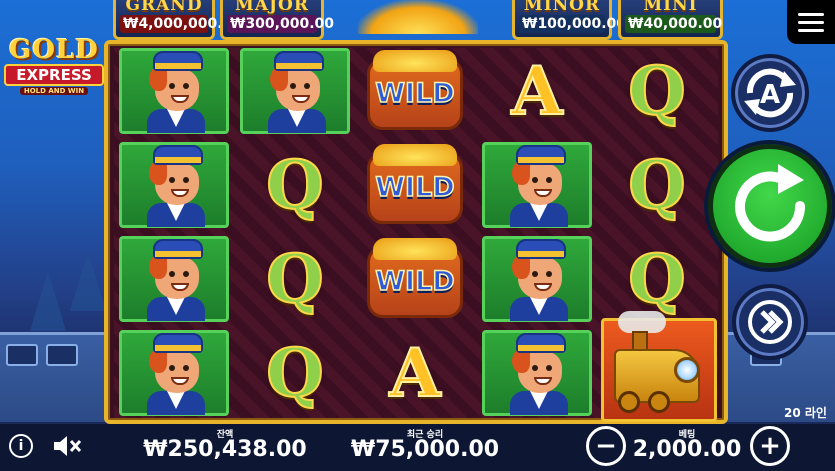 Image resolution: width=835 pixels, height=471 pixels. What do you see at coordinates (418, 17) in the screenshot?
I see `gold-pile-decoration` at bounding box center [418, 17].